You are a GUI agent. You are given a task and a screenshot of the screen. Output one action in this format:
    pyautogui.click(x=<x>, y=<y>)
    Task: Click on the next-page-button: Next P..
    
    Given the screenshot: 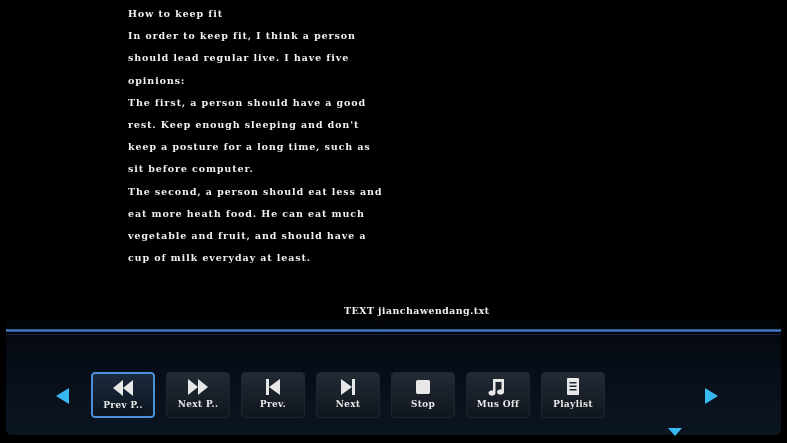 What is the action you would take?
    pyautogui.click(x=198, y=395)
    